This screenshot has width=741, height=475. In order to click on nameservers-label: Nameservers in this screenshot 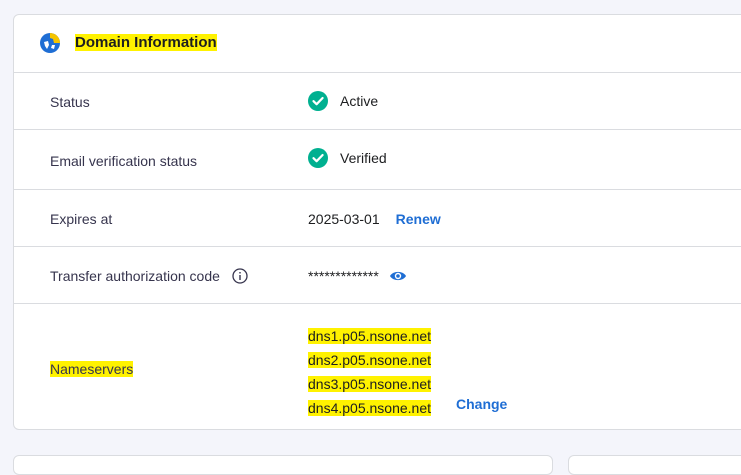, I will do `click(92, 369)`.